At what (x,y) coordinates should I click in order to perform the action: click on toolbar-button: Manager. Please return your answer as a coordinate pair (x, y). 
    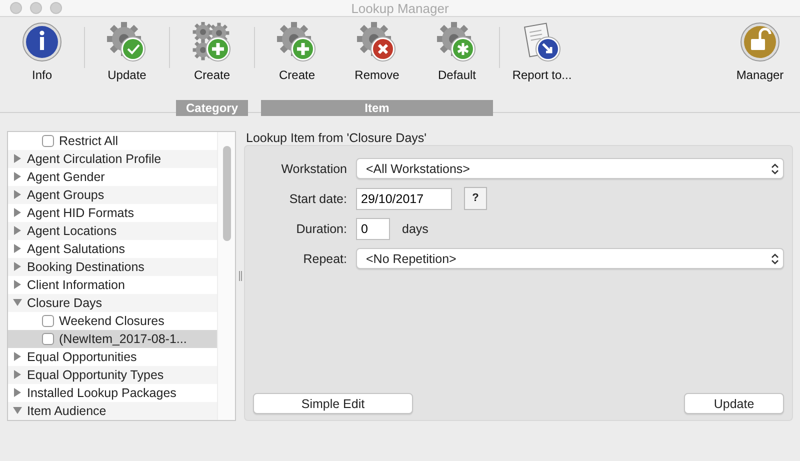
    Looking at the image, I should click on (760, 58).